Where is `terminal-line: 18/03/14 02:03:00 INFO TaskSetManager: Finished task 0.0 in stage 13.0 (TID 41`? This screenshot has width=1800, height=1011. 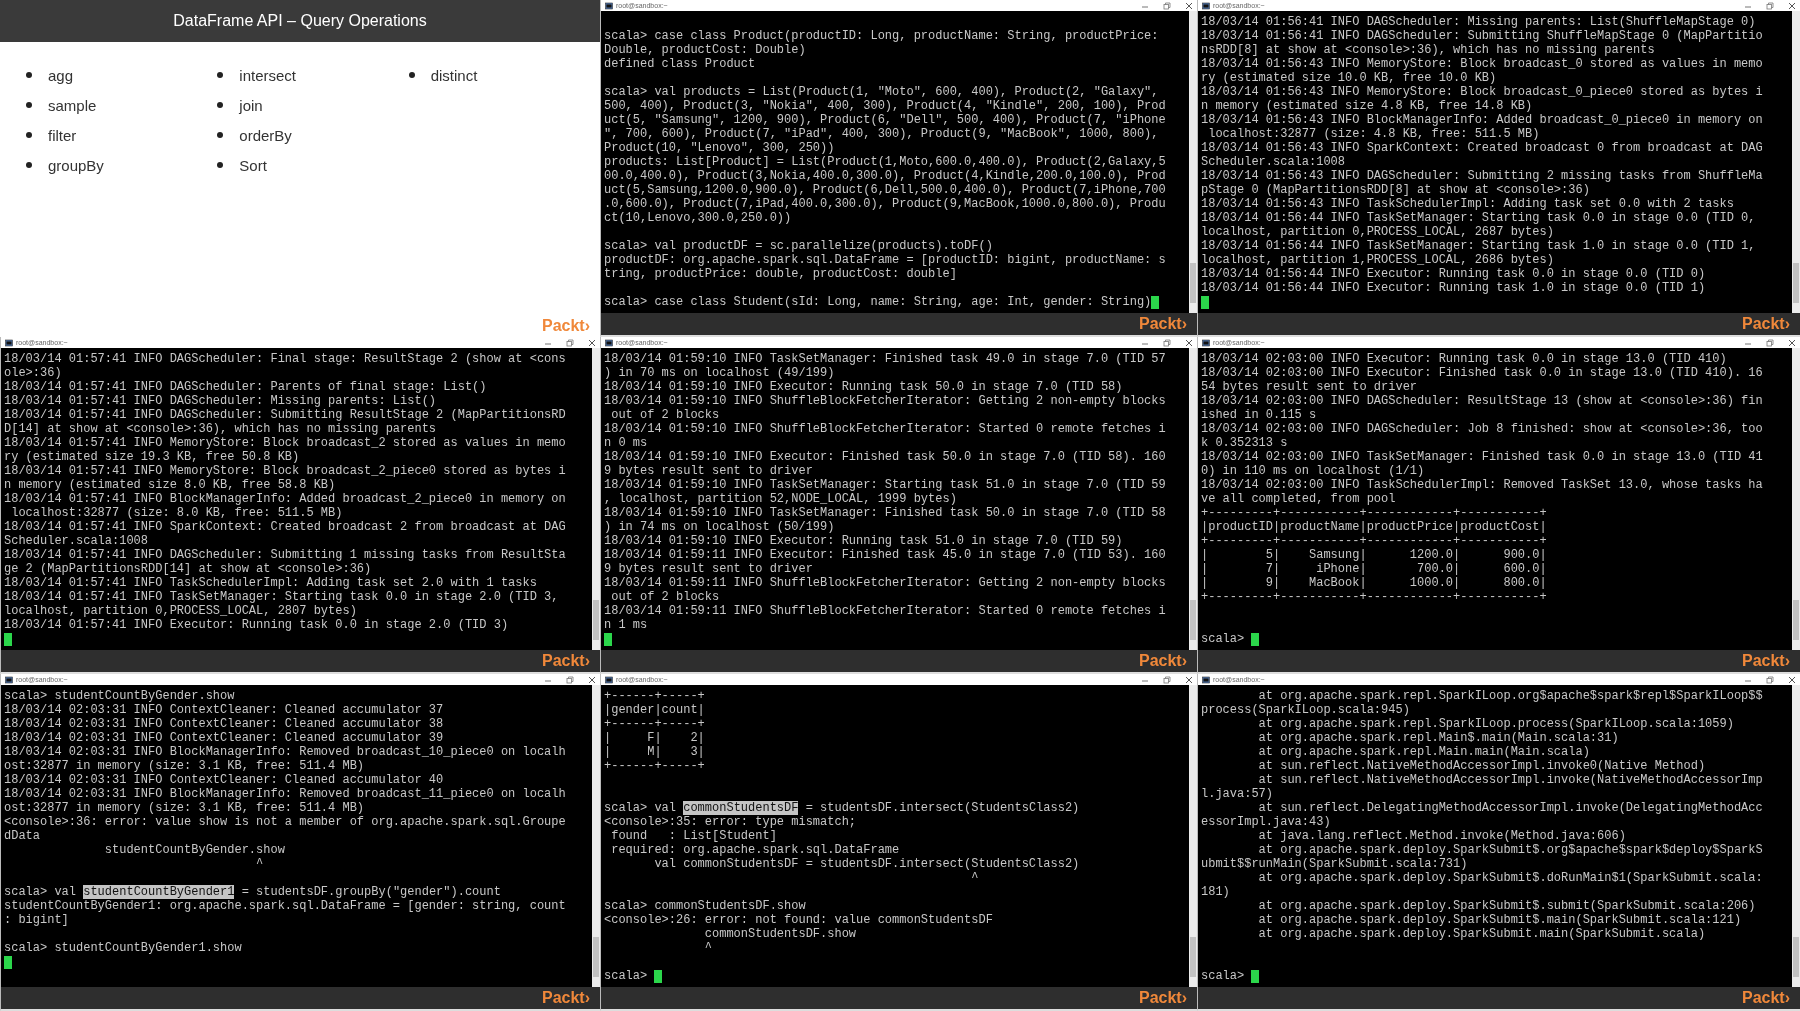
terminal-line: 18/03/14 02:03:00 INFO TaskSetManager: Finished task 0.0 in stage 13.0 (TID 41 is located at coordinates (1482, 457).